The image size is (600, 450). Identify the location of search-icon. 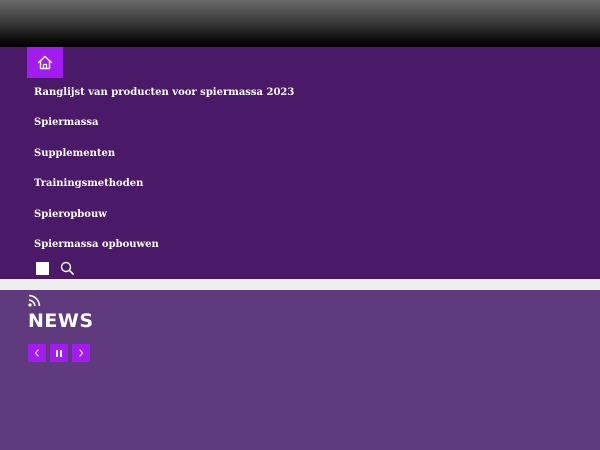
(67, 268).